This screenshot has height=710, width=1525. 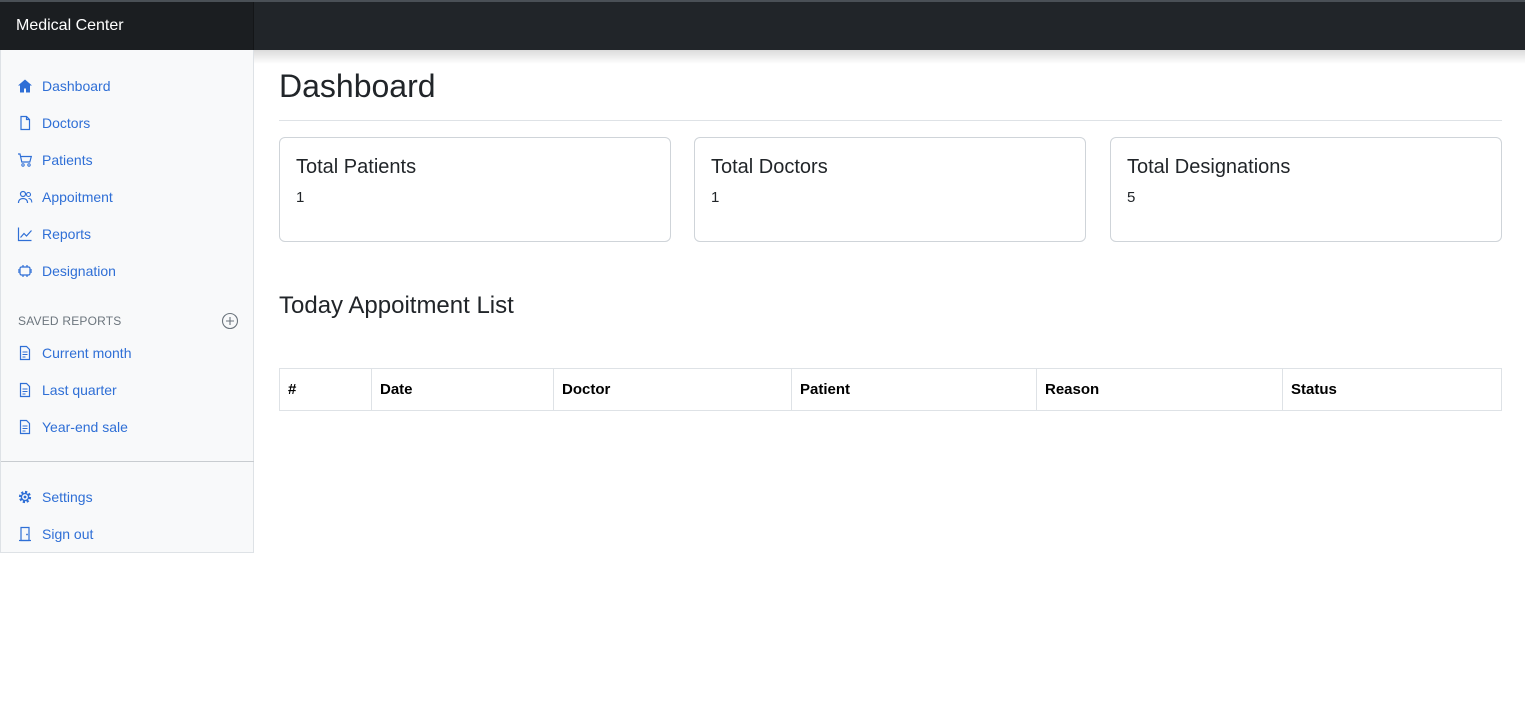 I want to click on saved-report-year-end-sale: Year-end sale, so click(x=72, y=427).